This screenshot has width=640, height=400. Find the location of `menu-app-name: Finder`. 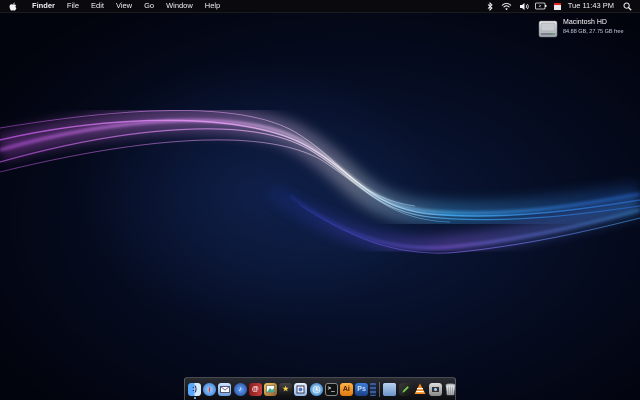

menu-app-name: Finder is located at coordinates (43, 6).